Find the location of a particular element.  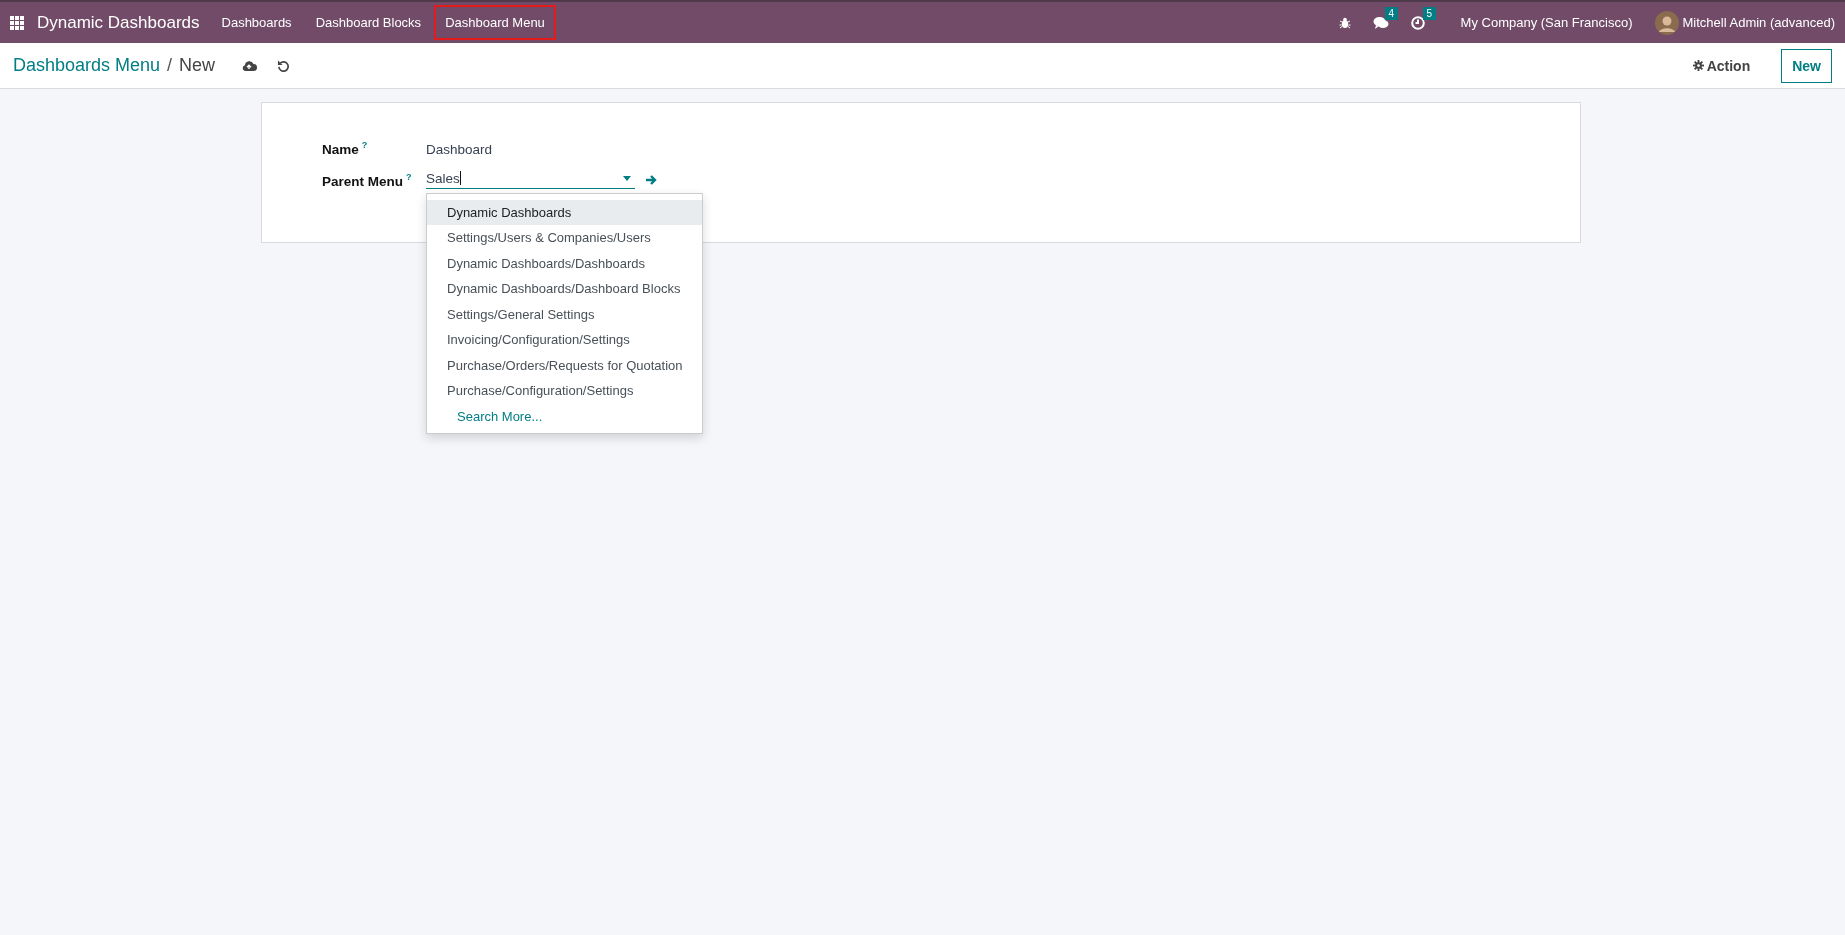

nav-menu-item: Dashboards is located at coordinates (256, 22).